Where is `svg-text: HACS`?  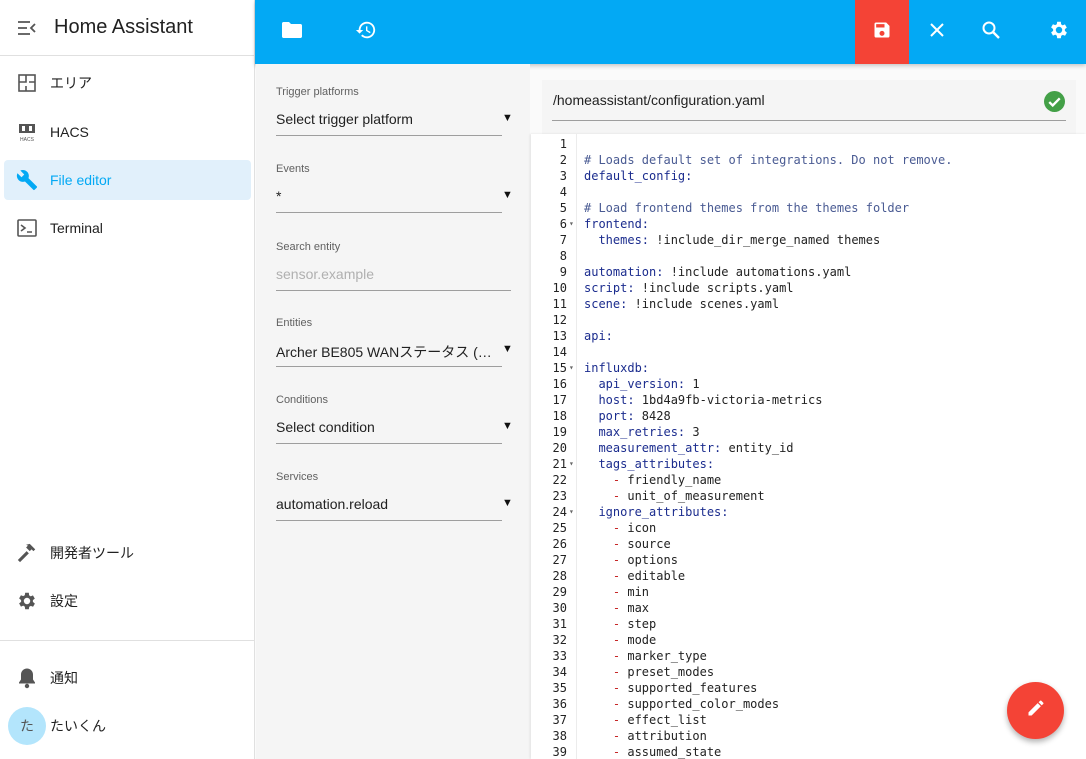
svg-text: HACS is located at coordinates (27, 140).